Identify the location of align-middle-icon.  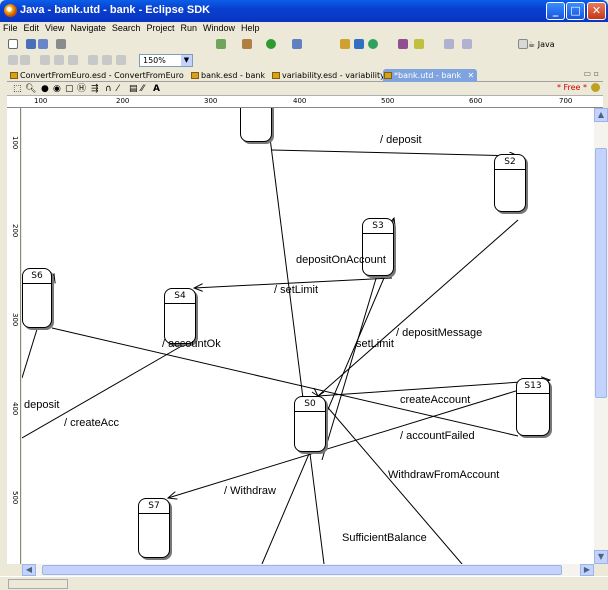
(107, 60).